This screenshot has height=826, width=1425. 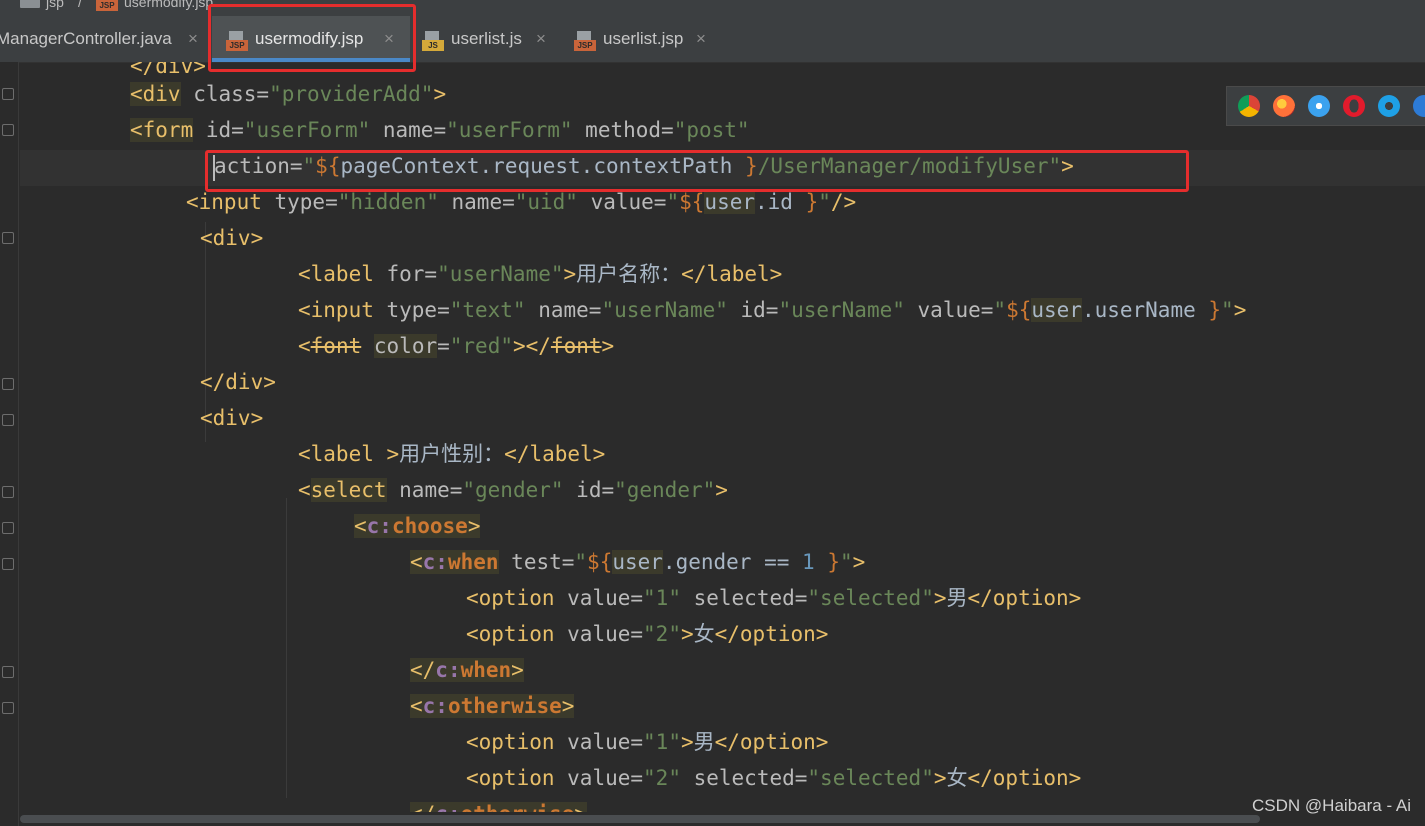 What do you see at coordinates (492, 706) in the screenshot?
I see `code-line: <c:otherwise>` at bounding box center [492, 706].